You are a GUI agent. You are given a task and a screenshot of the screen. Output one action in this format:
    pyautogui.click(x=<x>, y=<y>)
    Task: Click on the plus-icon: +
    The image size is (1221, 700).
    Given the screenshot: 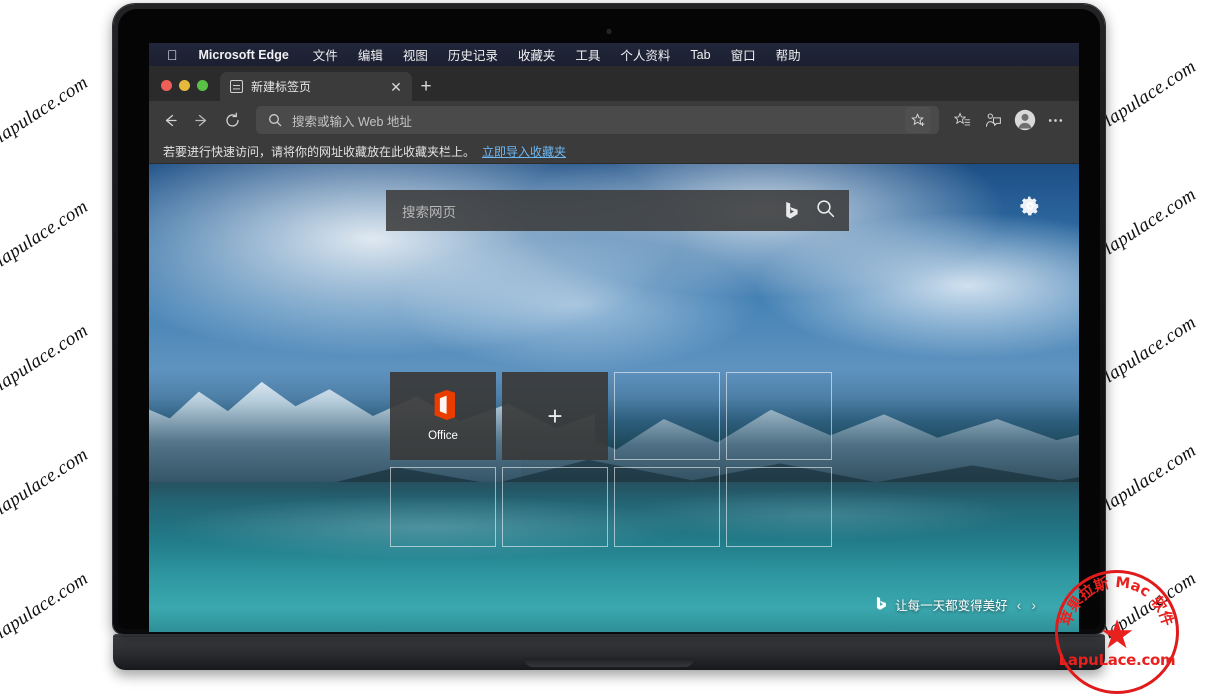 What is the action you would take?
    pyautogui.click(x=555, y=416)
    